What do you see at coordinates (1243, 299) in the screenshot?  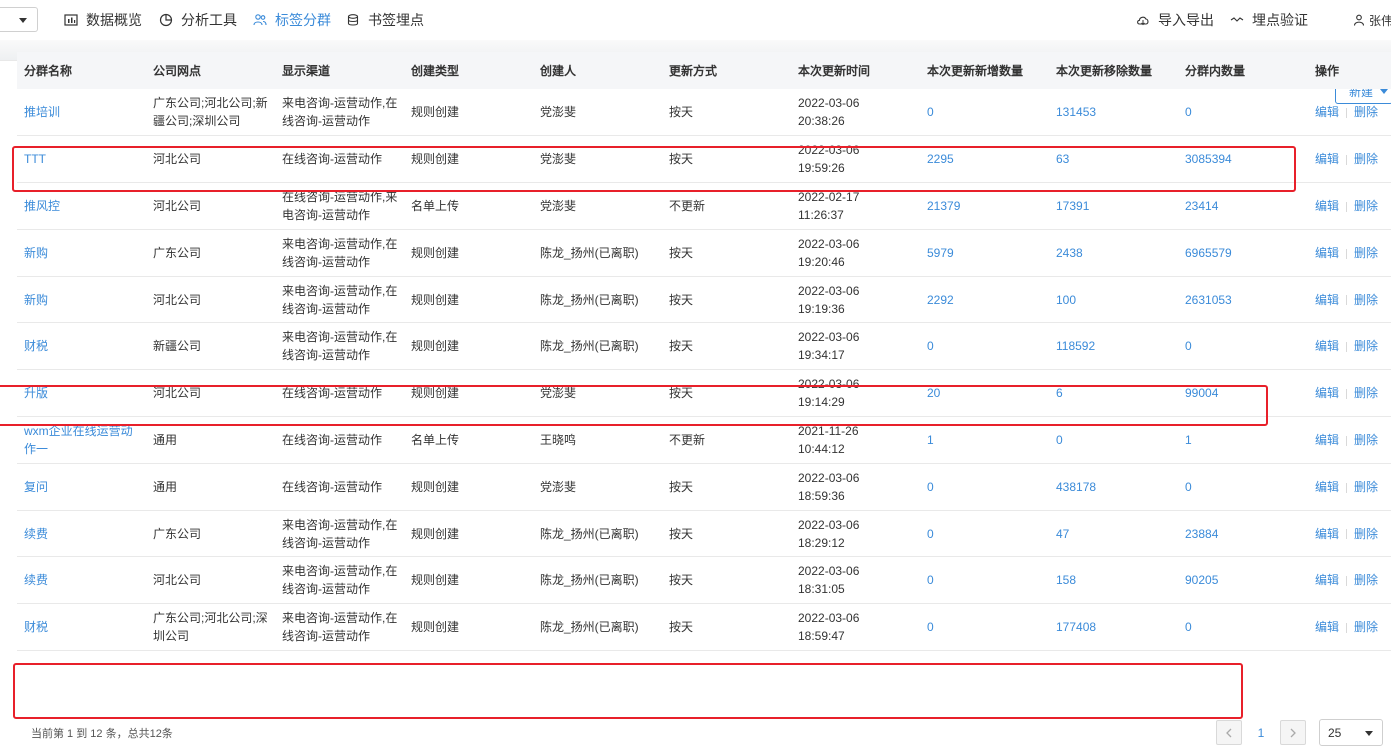 I see `segment-count-link: 2631053` at bounding box center [1243, 299].